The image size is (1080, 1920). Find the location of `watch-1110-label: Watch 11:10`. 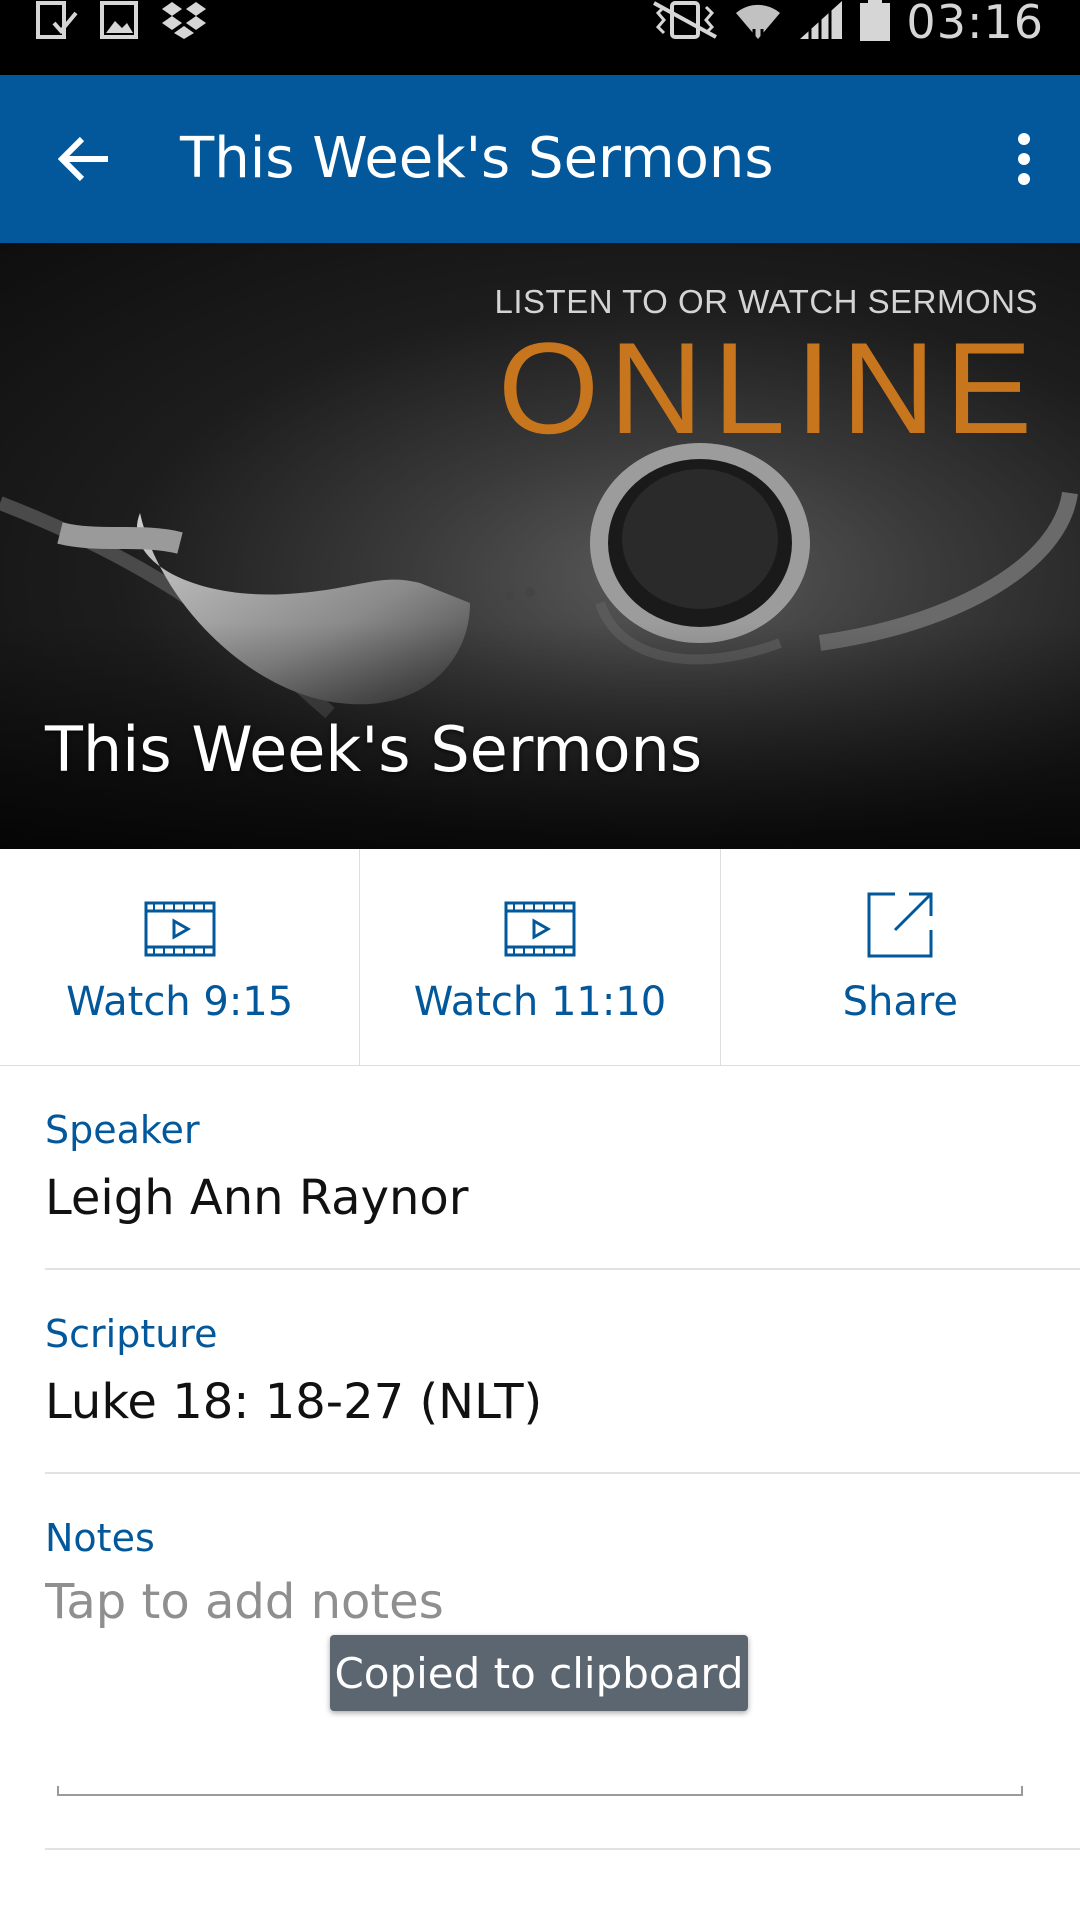

watch-1110-label: Watch 11:10 is located at coordinates (540, 1002).